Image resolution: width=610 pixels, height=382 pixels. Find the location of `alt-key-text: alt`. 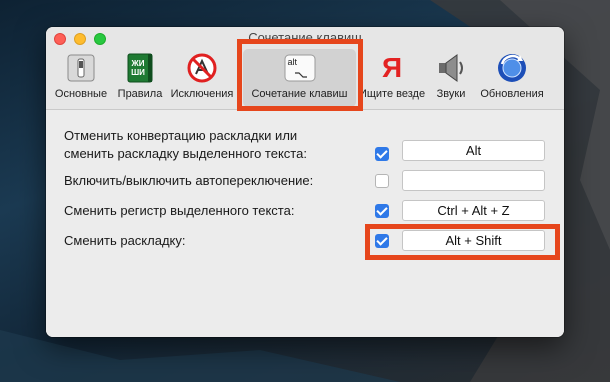

alt-key-text: alt is located at coordinates (292, 62).